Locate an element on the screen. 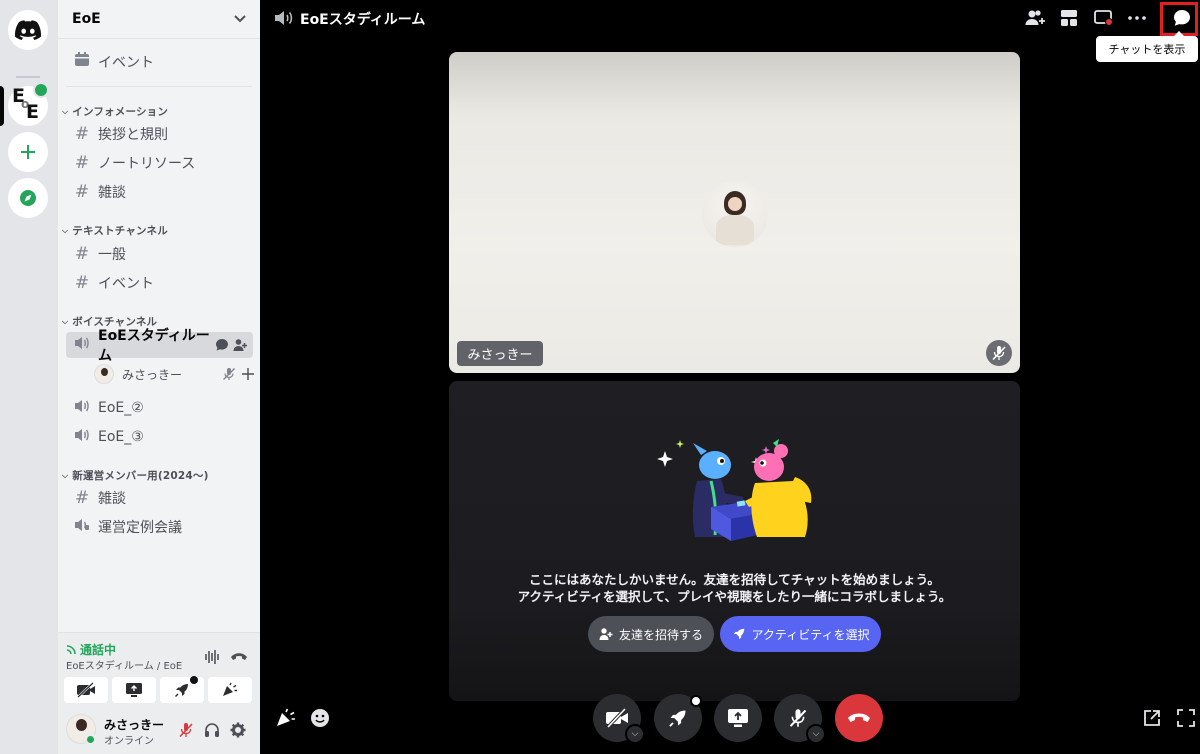 This screenshot has height=754, width=1200. more-dots-icon is located at coordinates (1137, 18).